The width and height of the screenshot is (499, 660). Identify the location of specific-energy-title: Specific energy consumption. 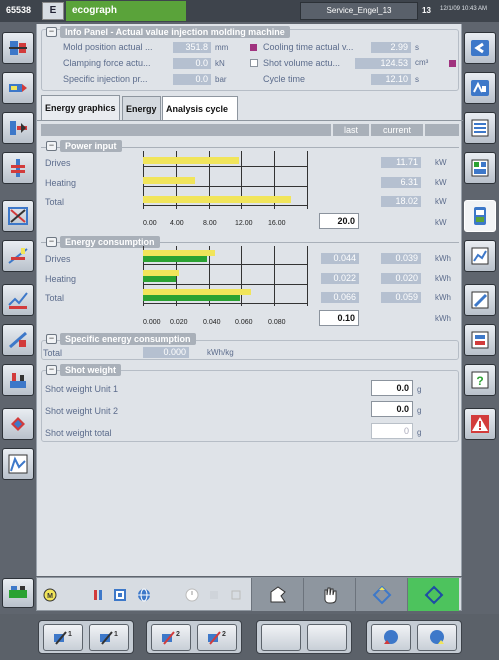
(128, 339).